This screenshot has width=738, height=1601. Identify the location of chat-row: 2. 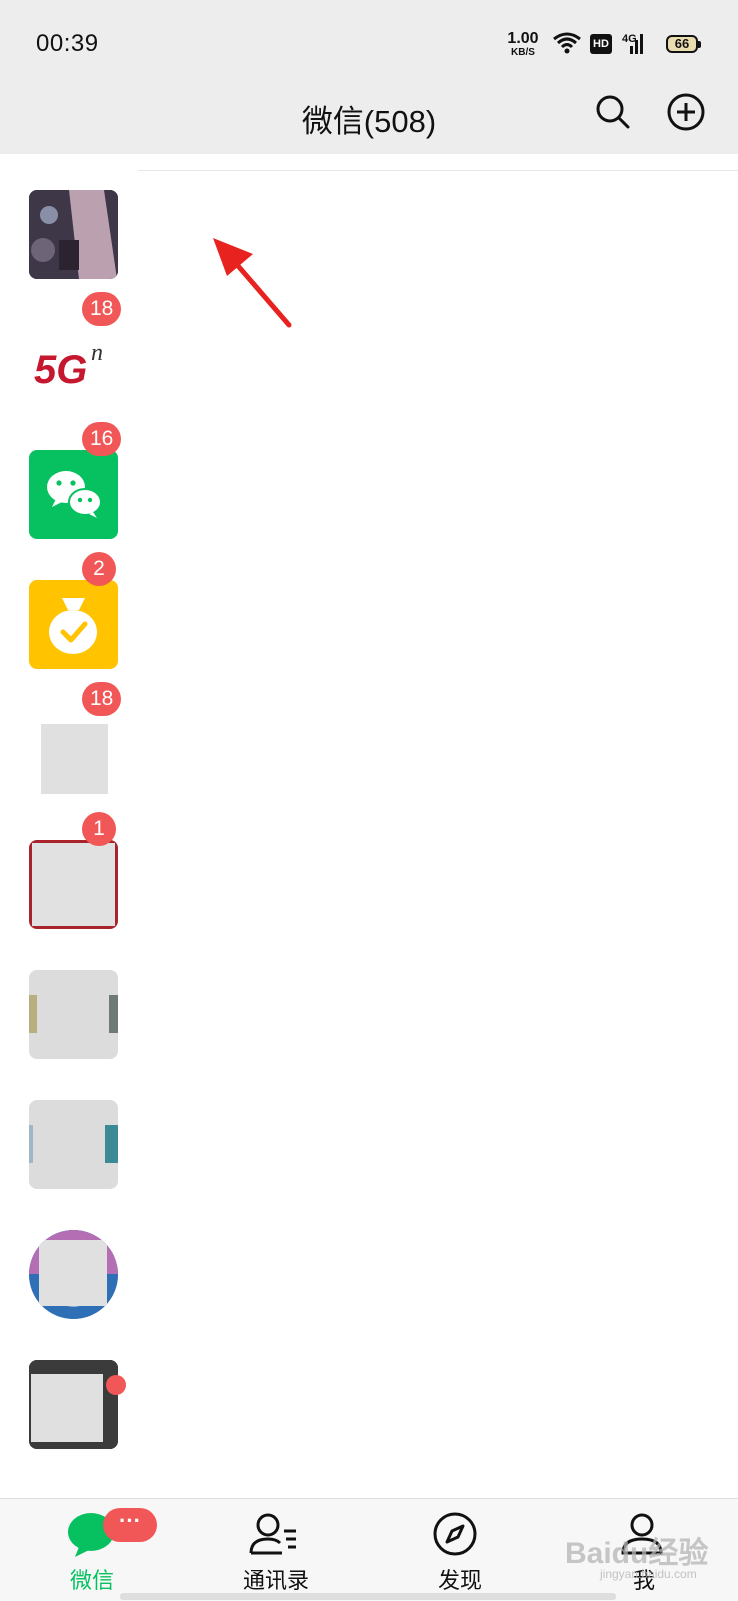
(369, 610).